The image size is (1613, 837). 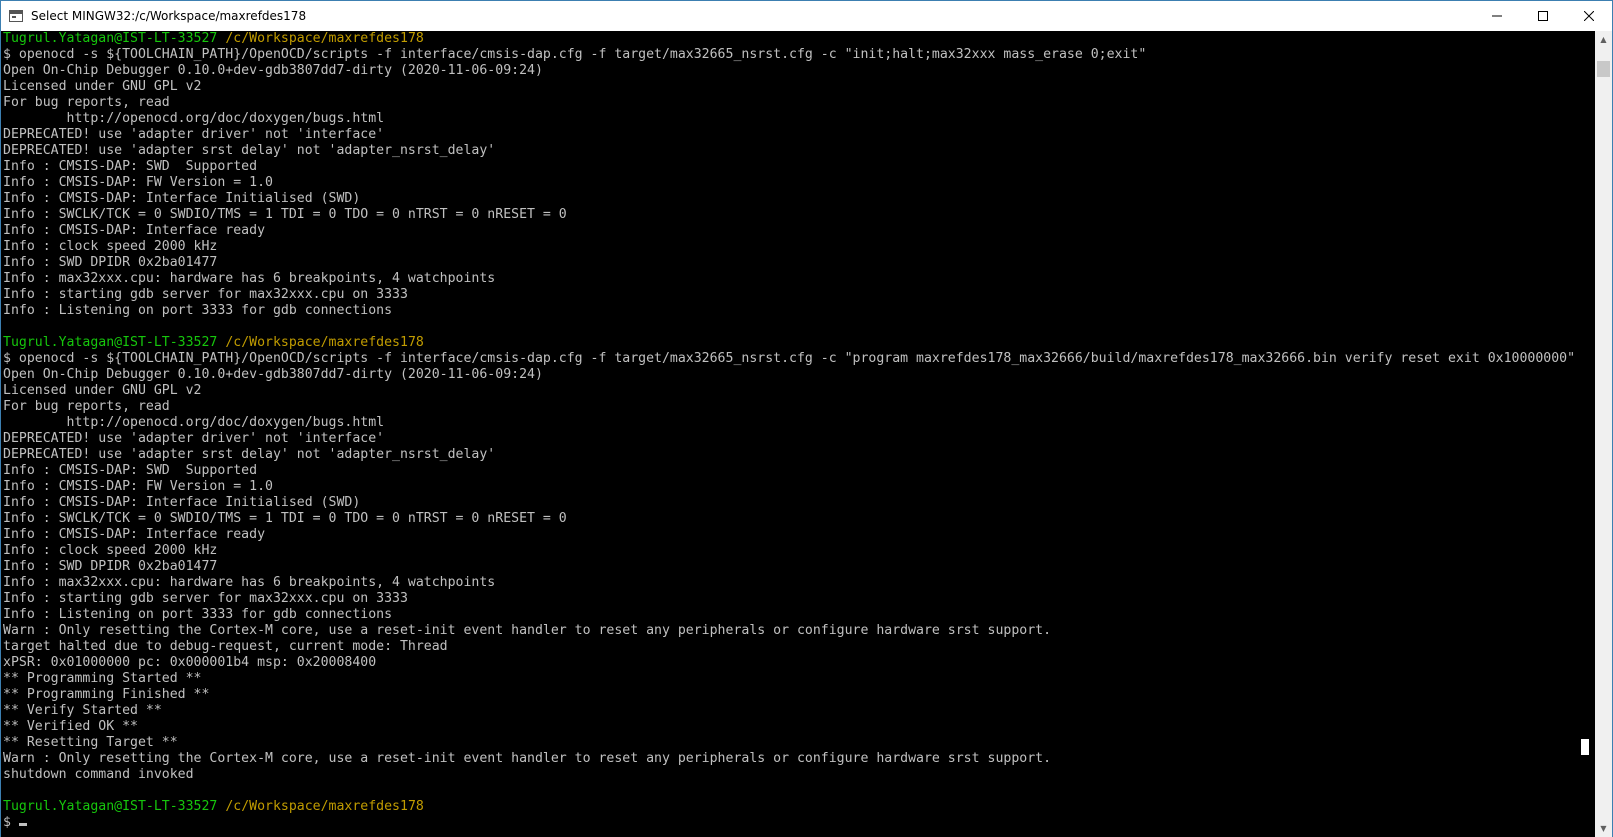 What do you see at coordinates (169, 16) in the screenshot?
I see `window-title: Select MINGW32:/c/Workspace/maxrefdes178` at bounding box center [169, 16].